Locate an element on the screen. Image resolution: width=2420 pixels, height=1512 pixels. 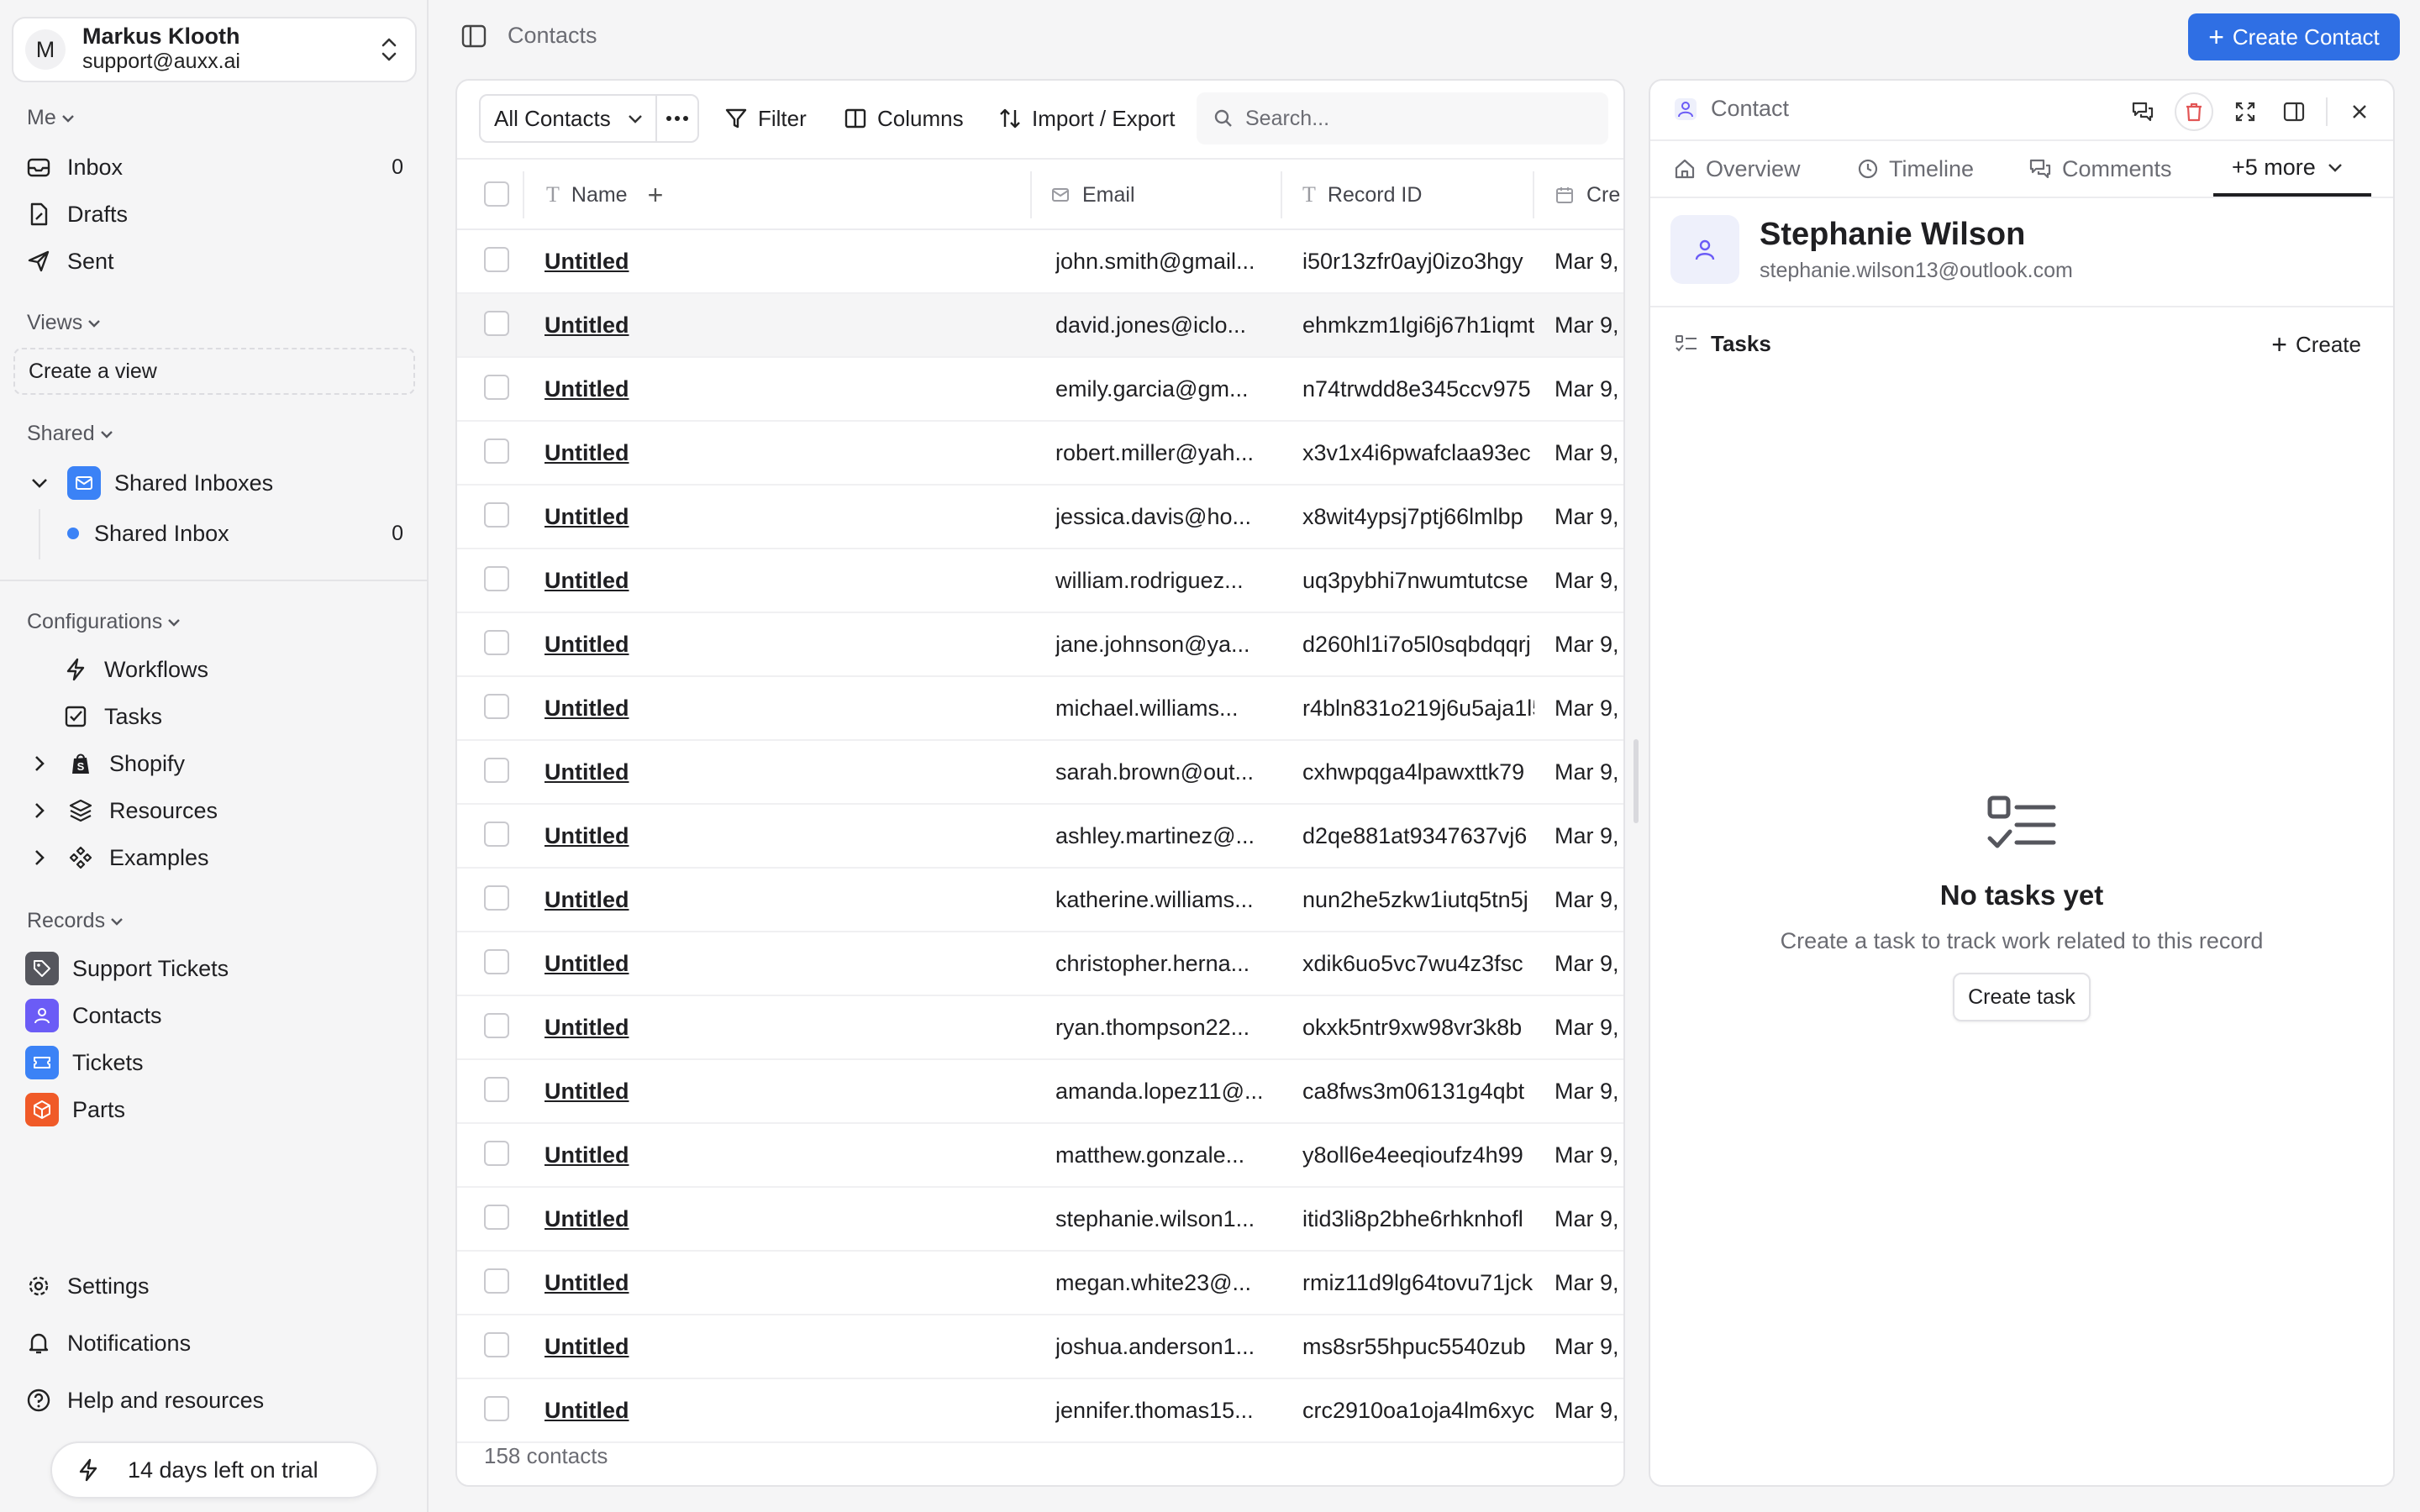
sidebar-item-help: Help and resources is located at coordinates (214, 1400).